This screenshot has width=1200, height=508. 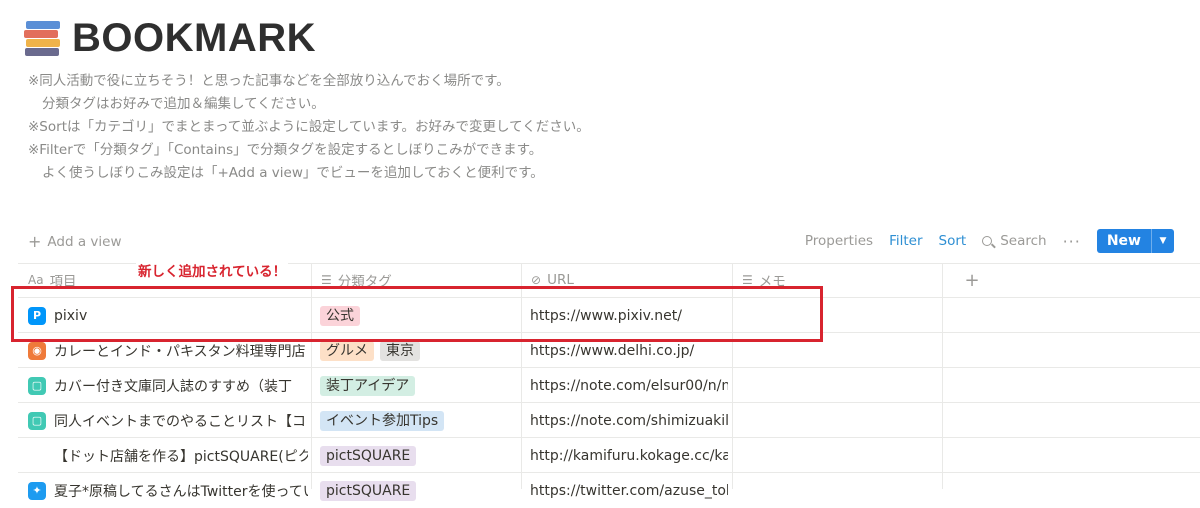 I want to click on new-button-label: New, so click(x=1123, y=241).